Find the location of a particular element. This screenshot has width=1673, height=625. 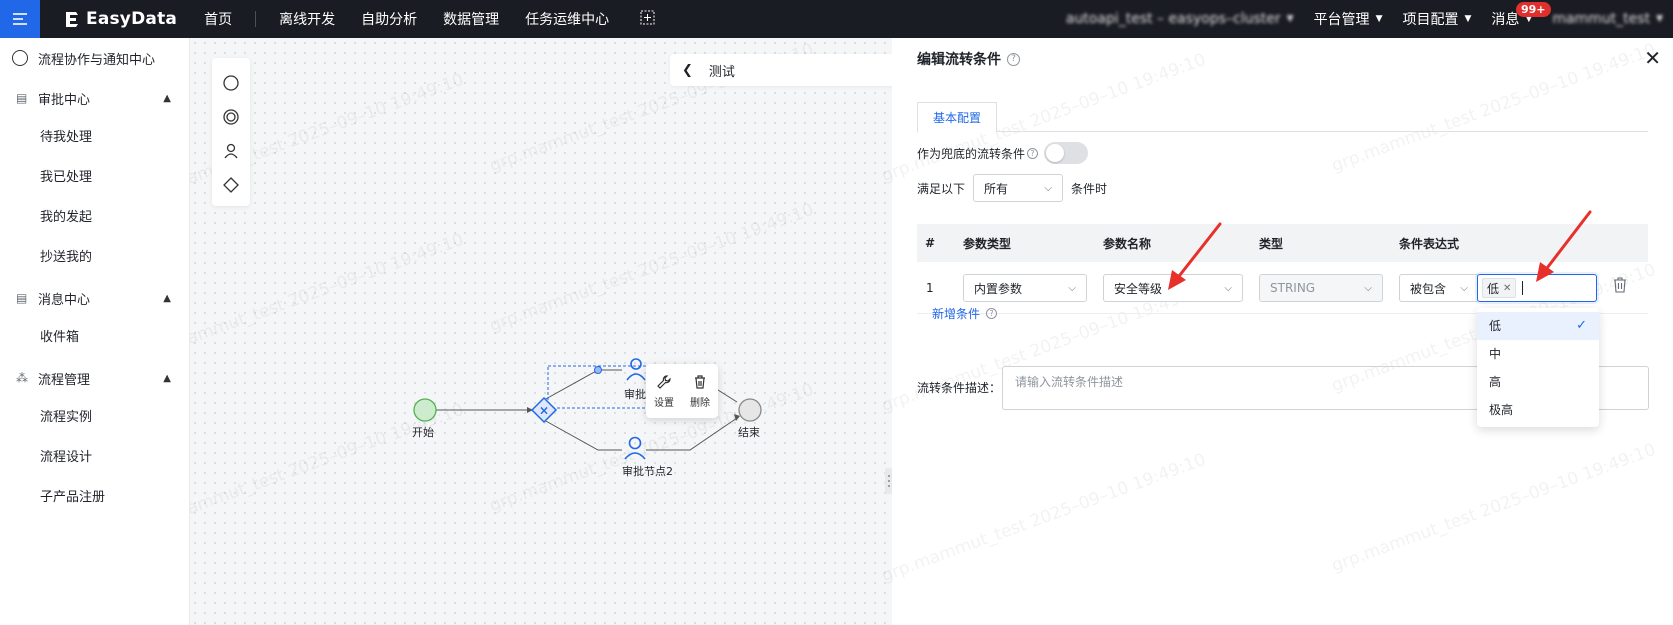

panel-resize-handle is located at coordinates (888, 481).